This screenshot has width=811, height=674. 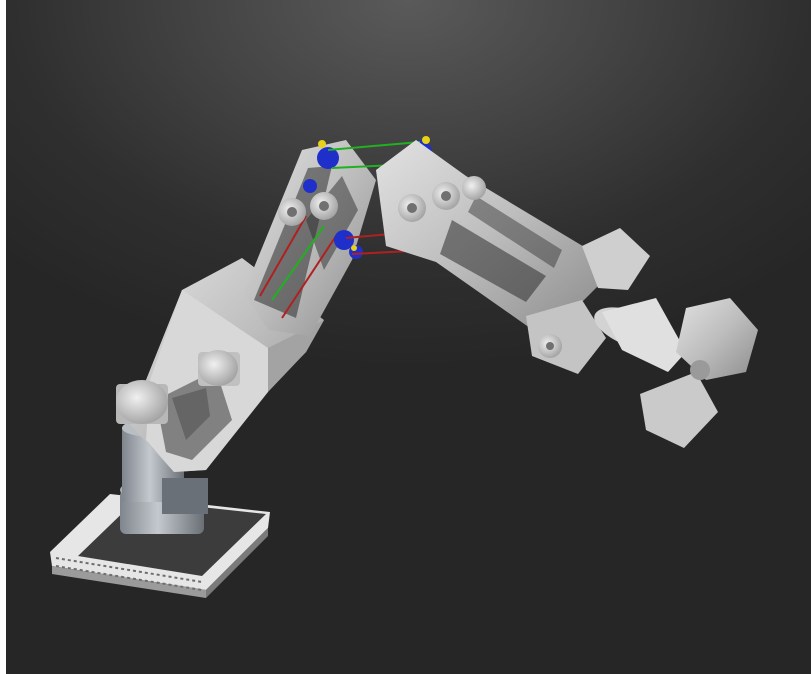 What do you see at coordinates (142, 402) in the screenshot?
I see `shoulder-motor-left` at bounding box center [142, 402].